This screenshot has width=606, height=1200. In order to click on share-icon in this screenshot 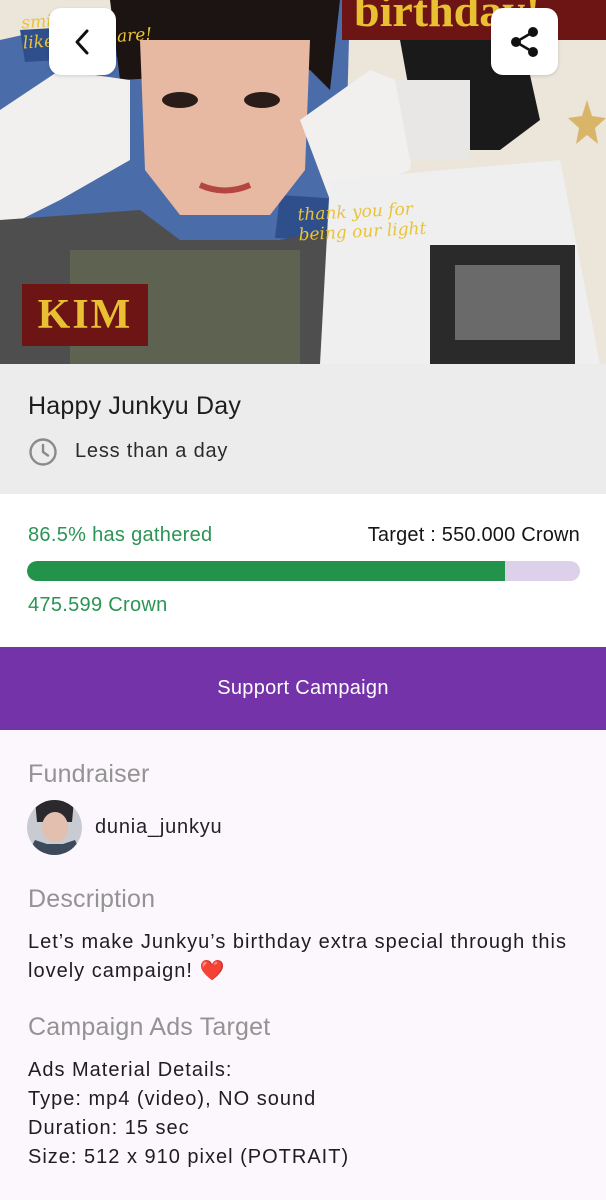, I will do `click(524, 41)`.